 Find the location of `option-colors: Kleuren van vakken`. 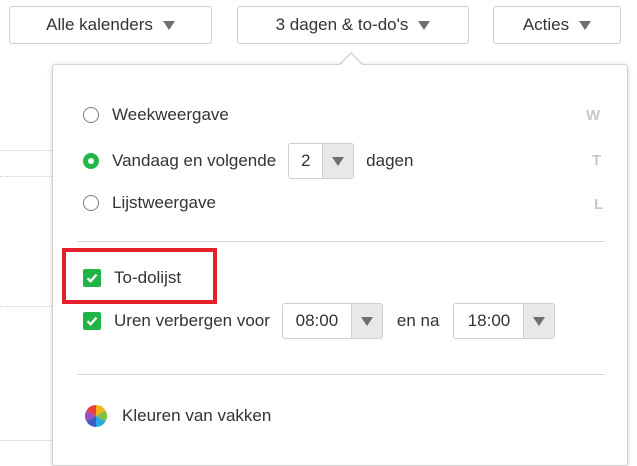

option-colors: Kleuren van vakken is located at coordinates (177, 416).